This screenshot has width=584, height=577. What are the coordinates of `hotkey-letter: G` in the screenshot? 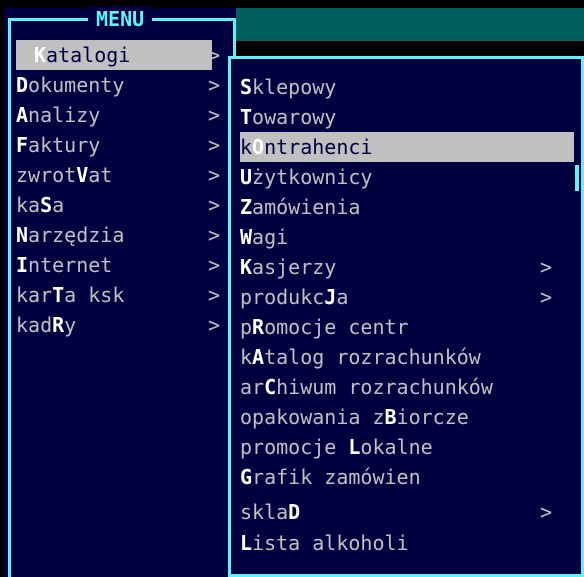 It's located at (246, 477).